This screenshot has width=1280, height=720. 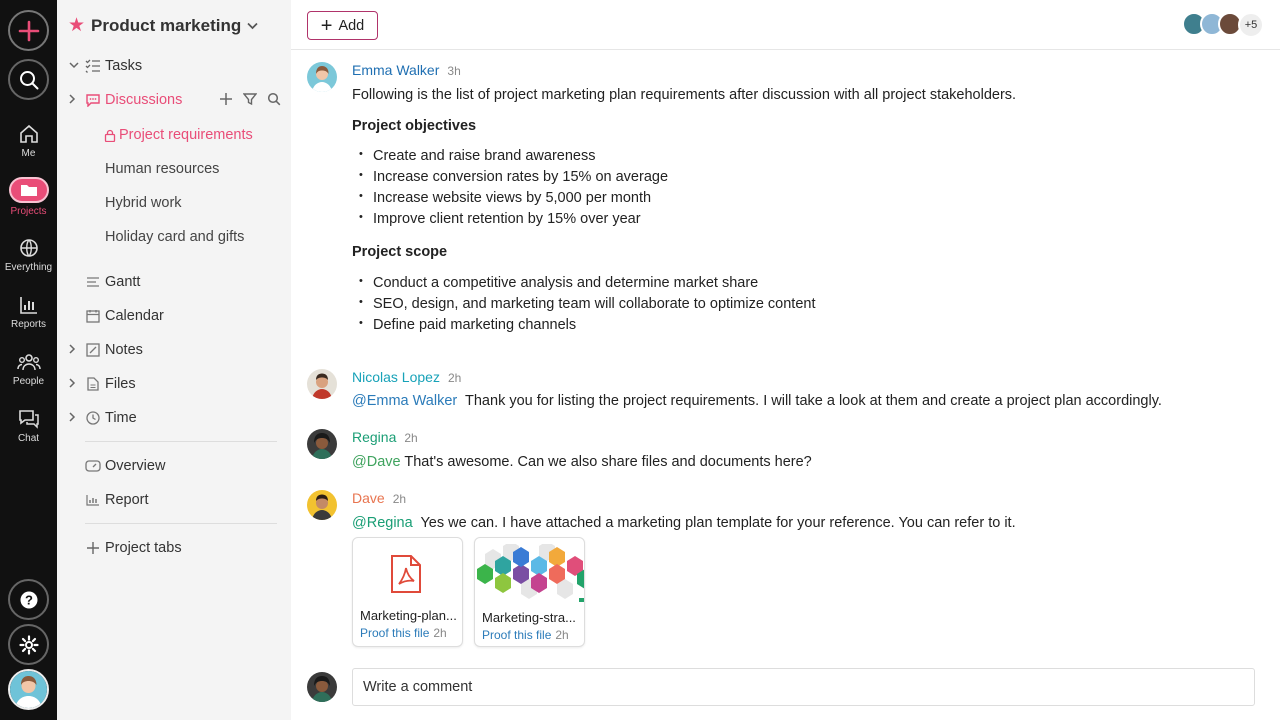 I want to click on current-user-avatar, so click(x=322, y=687).